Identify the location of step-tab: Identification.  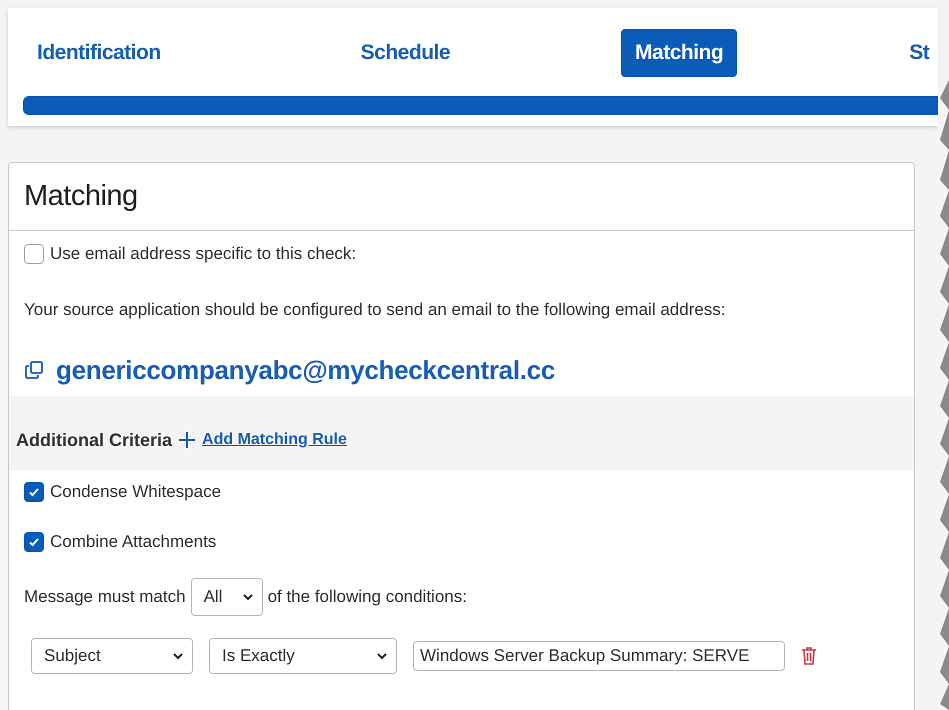
(99, 53).